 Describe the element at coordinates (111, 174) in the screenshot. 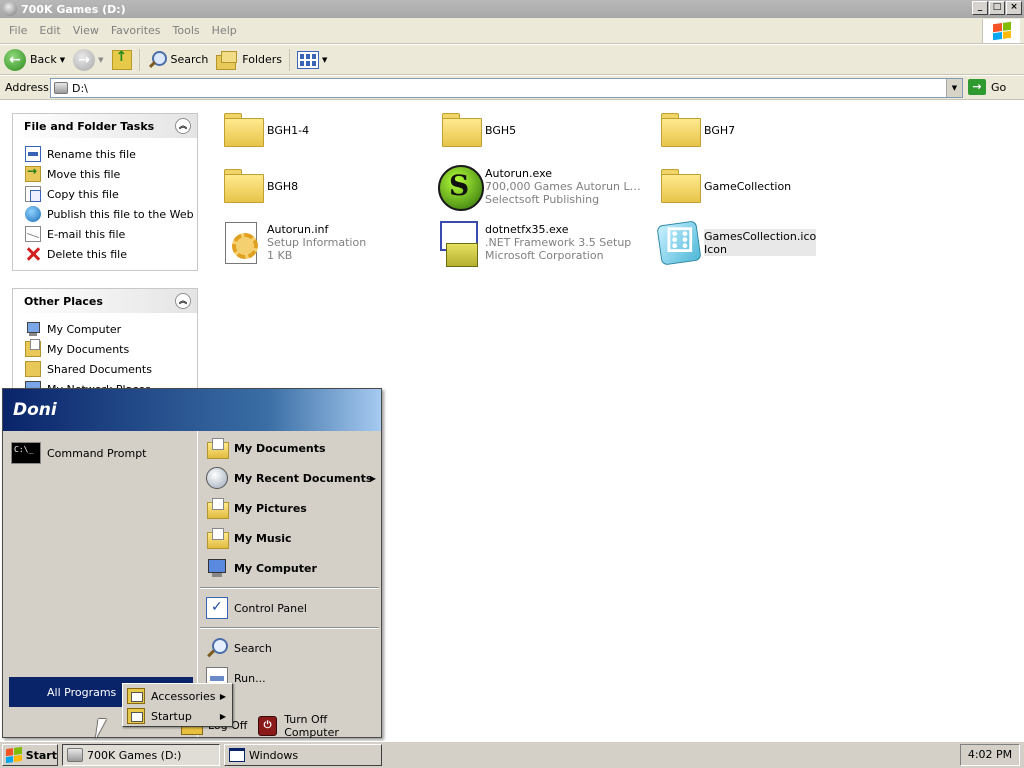

I see `task-move: Move this file` at that location.